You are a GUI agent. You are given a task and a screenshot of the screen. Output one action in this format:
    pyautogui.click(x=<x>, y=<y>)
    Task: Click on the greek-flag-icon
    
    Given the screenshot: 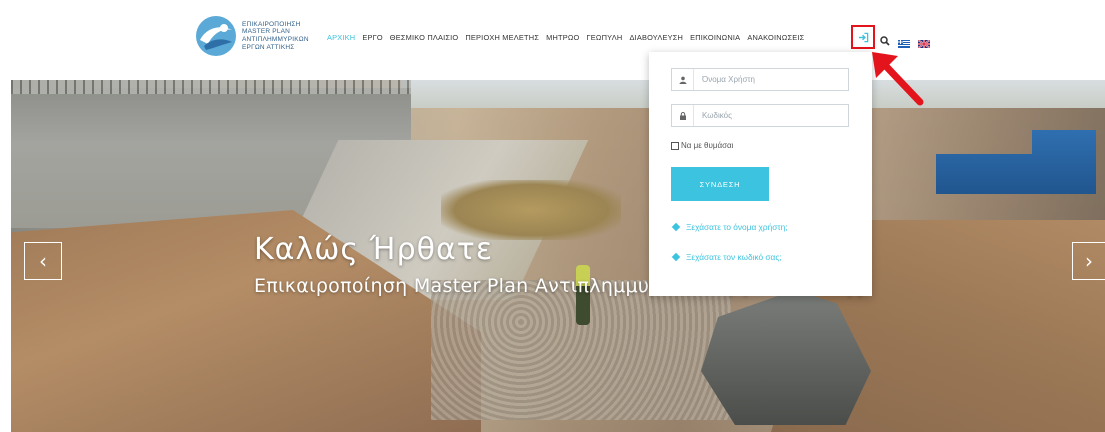 What is the action you would take?
    pyautogui.click(x=904, y=40)
    